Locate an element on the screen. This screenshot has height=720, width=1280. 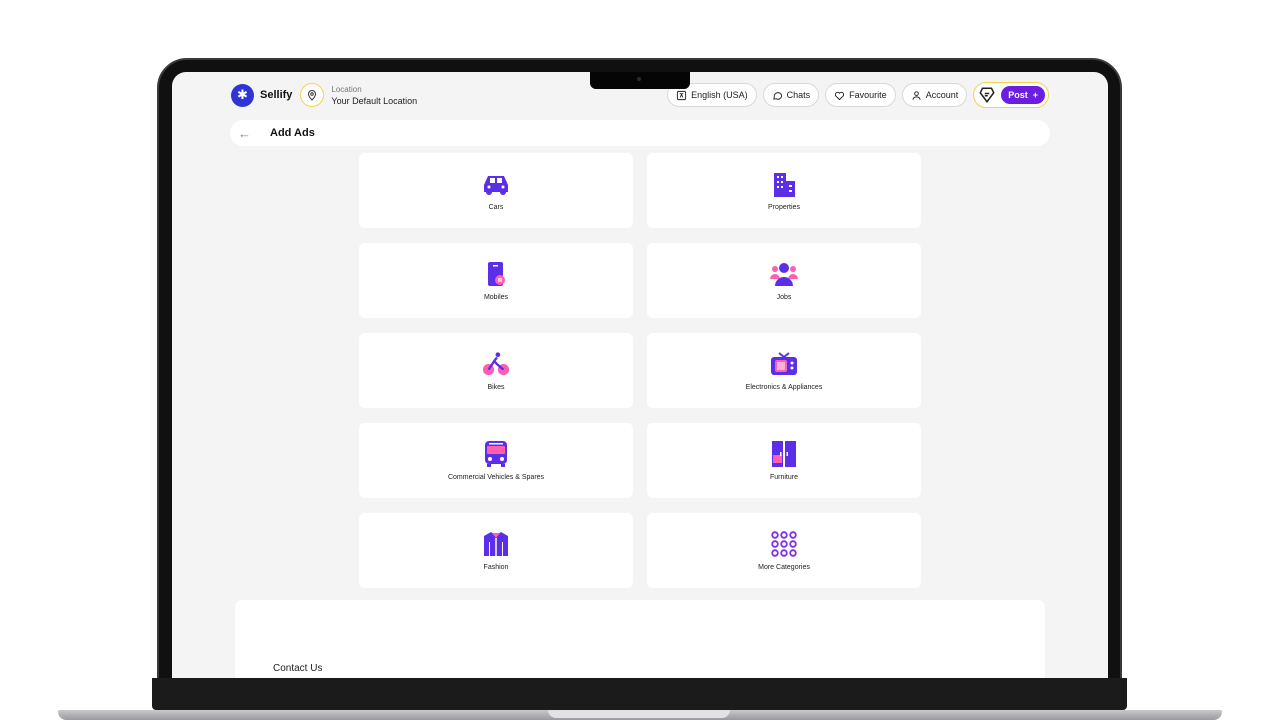
favourite-button: Favourite is located at coordinates (860, 95).